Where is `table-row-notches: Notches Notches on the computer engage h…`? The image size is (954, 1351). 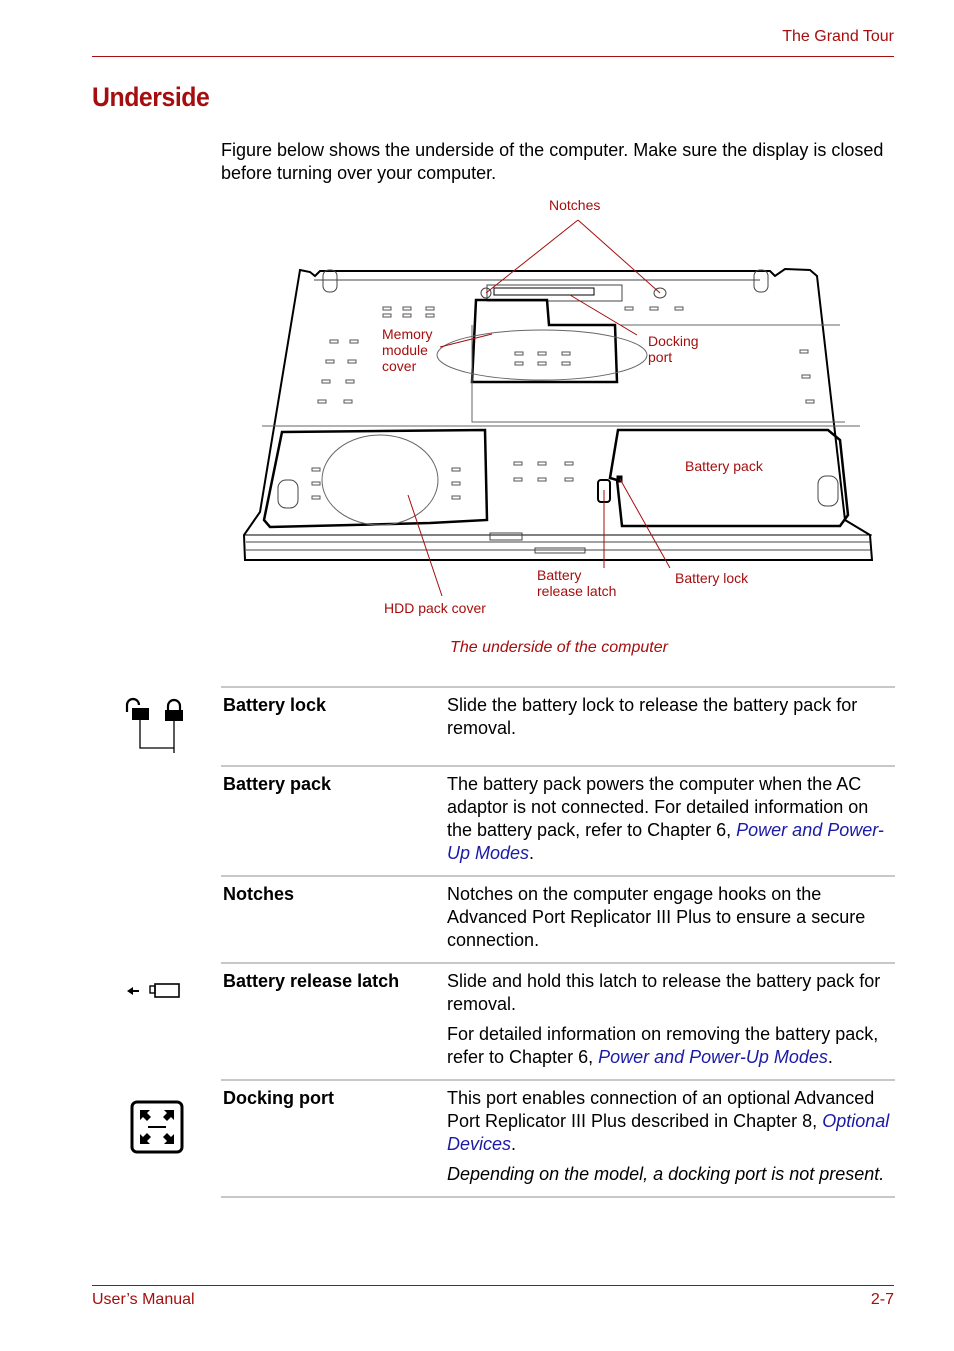 table-row-notches: Notches Notches on the computer engage h… is located at coordinates (558, 918).